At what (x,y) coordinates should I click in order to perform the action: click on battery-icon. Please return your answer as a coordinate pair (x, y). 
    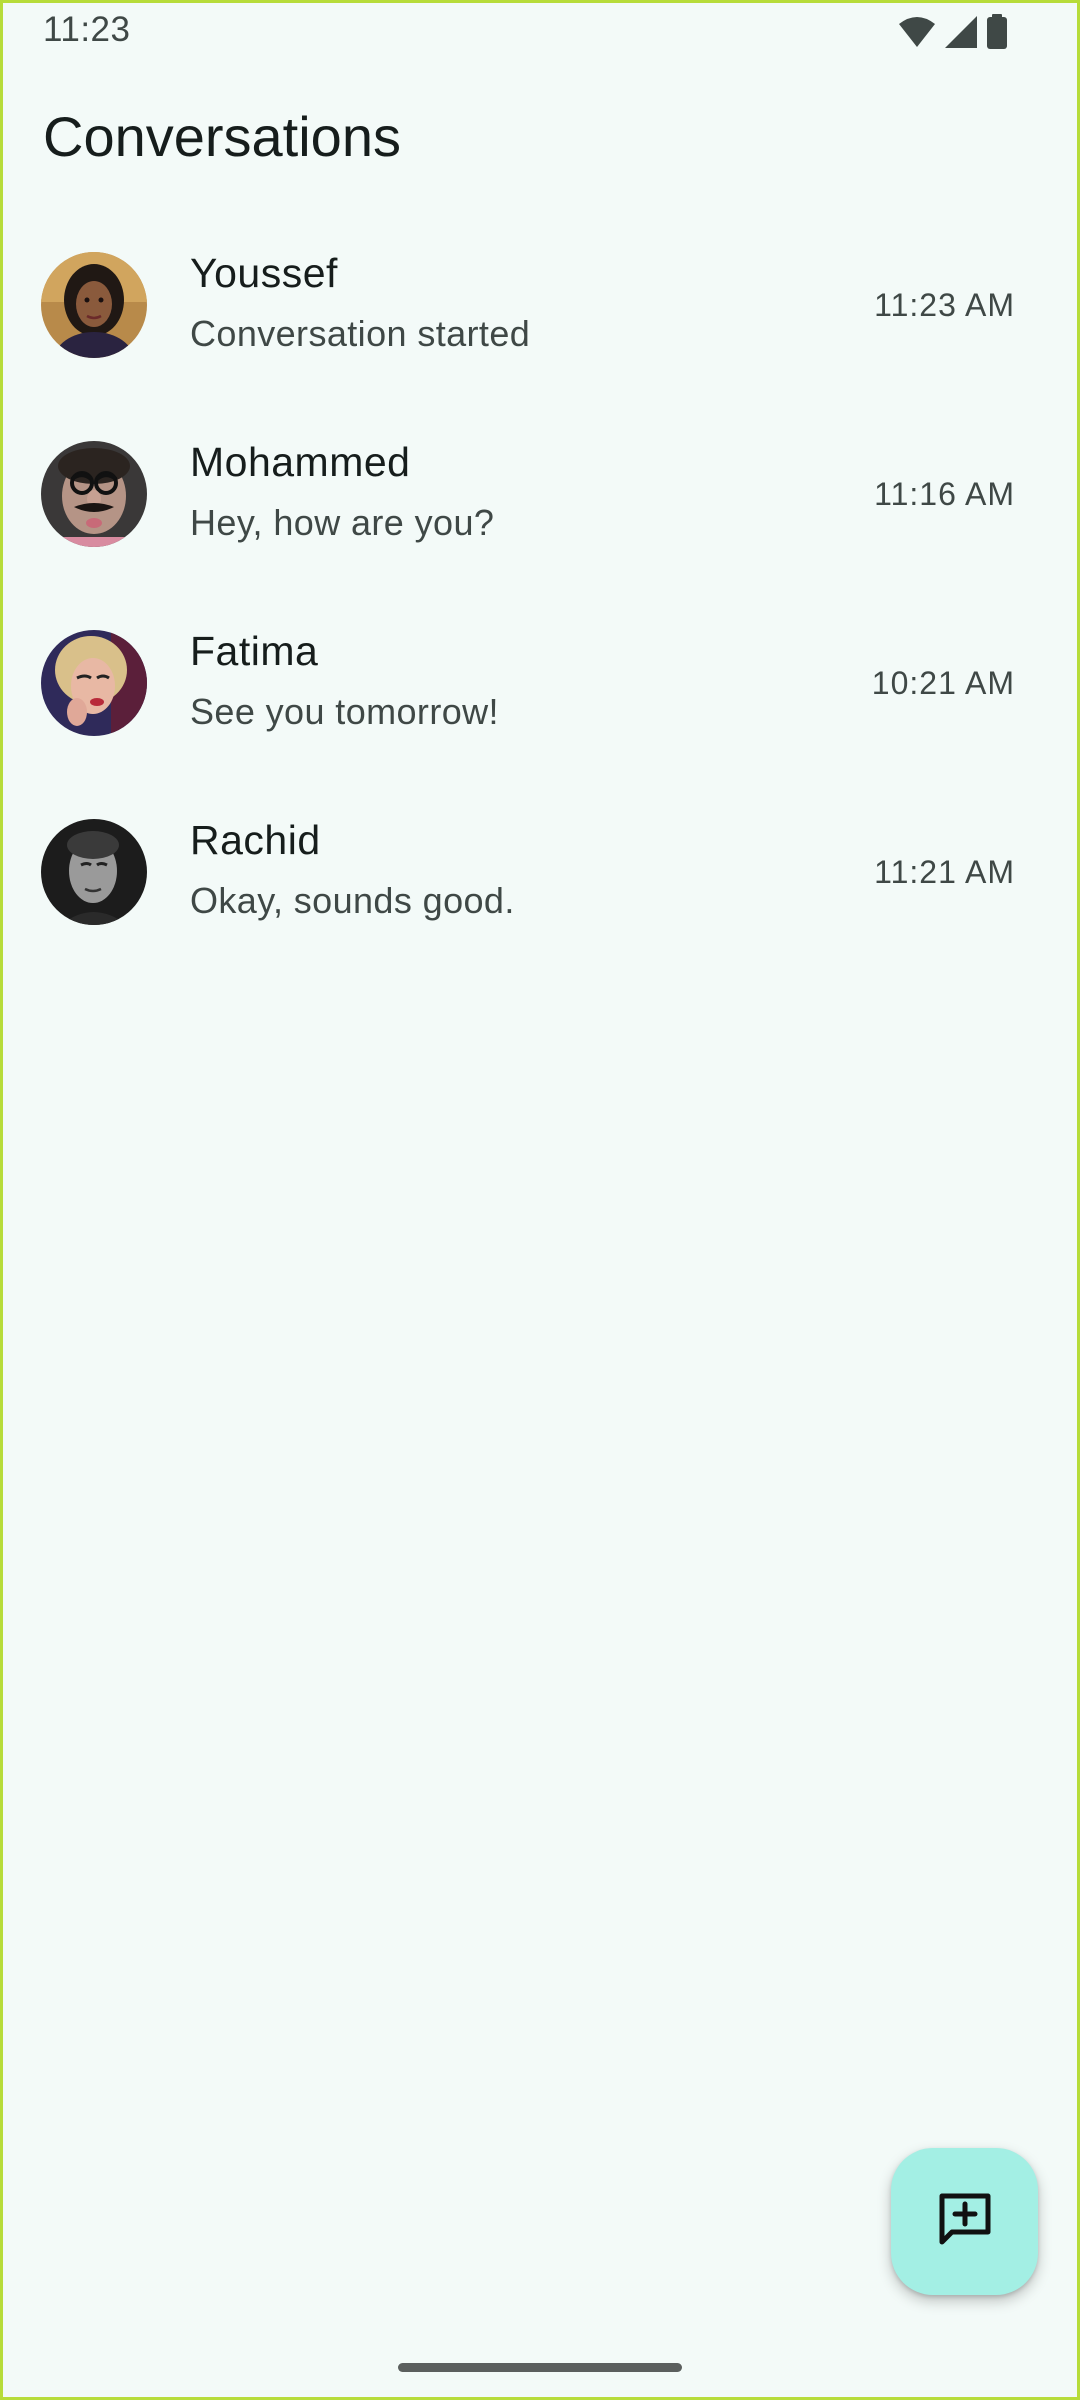
    Looking at the image, I should click on (997, 32).